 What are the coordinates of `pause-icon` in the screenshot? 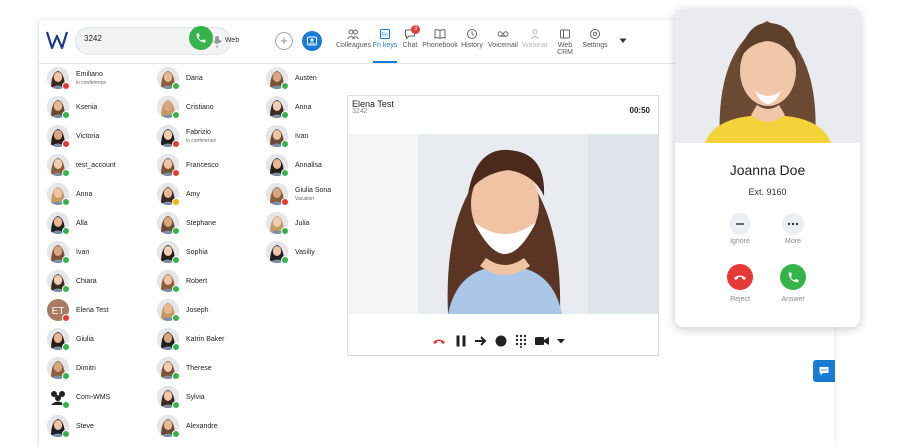 It's located at (461, 343).